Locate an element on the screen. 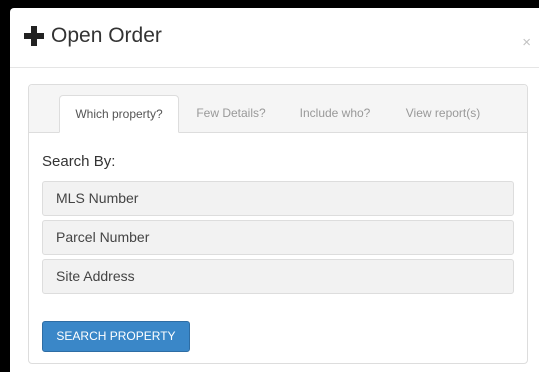 This screenshot has height=372, width=539. tab-view-reports: View report(s) is located at coordinates (443, 113).